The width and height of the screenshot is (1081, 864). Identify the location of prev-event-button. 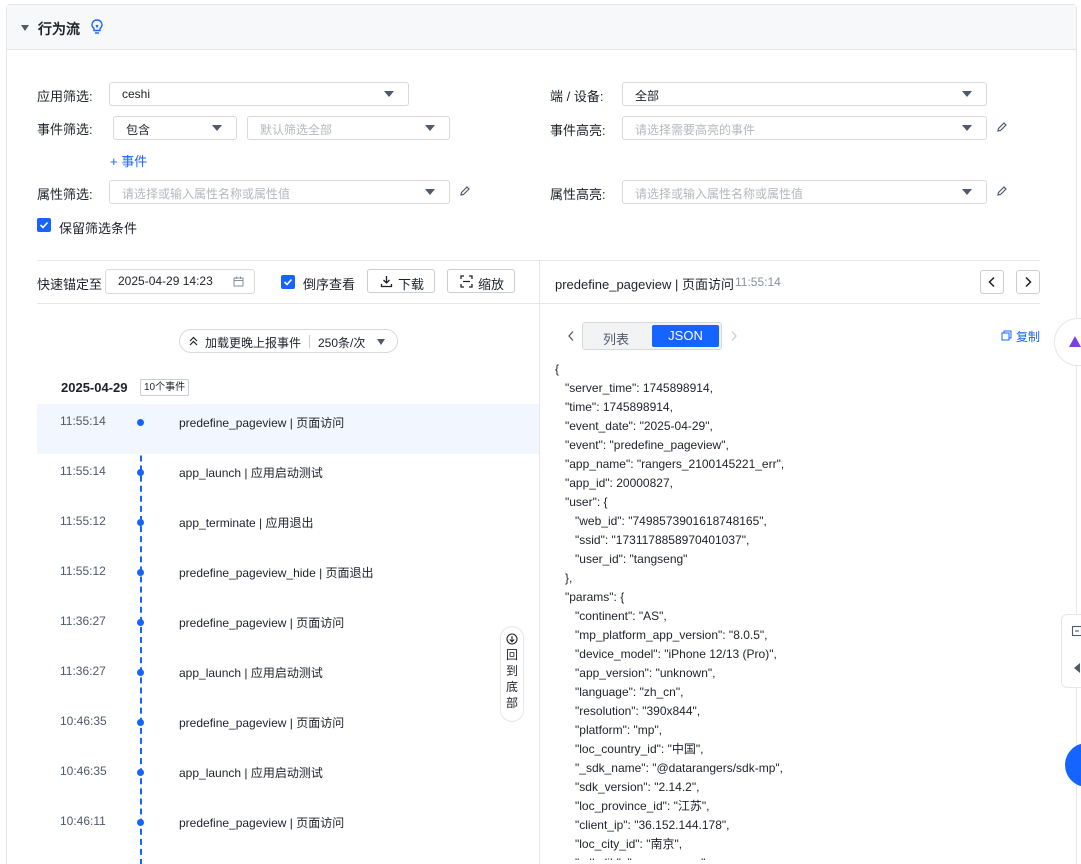
(992, 282).